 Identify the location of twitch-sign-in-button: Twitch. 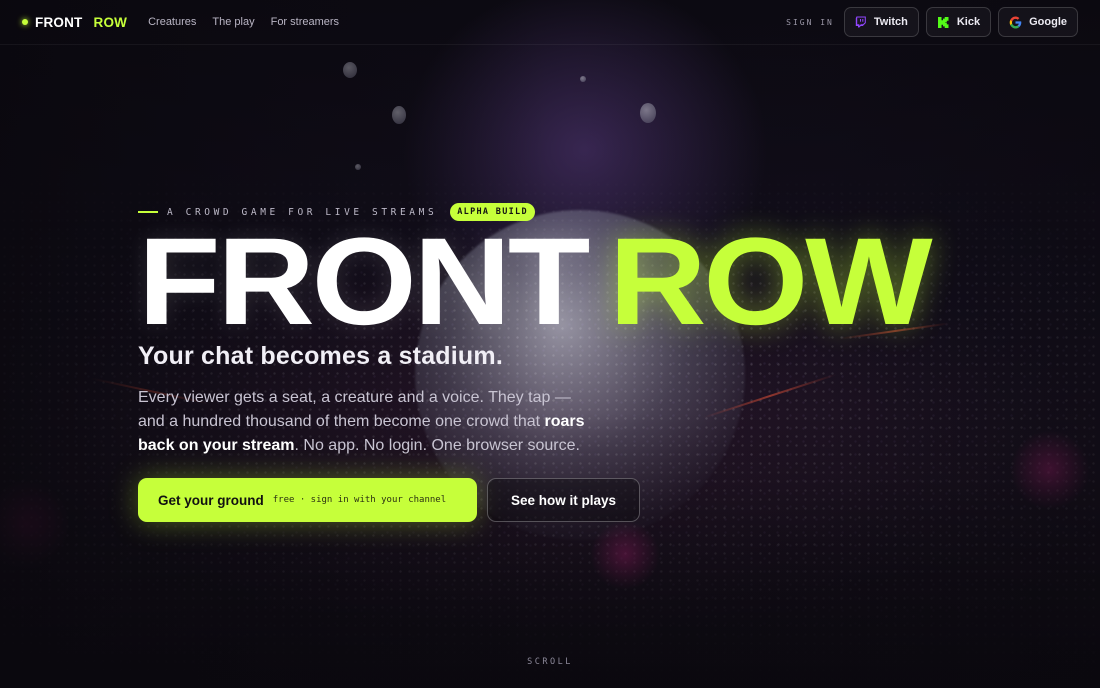
(881, 22).